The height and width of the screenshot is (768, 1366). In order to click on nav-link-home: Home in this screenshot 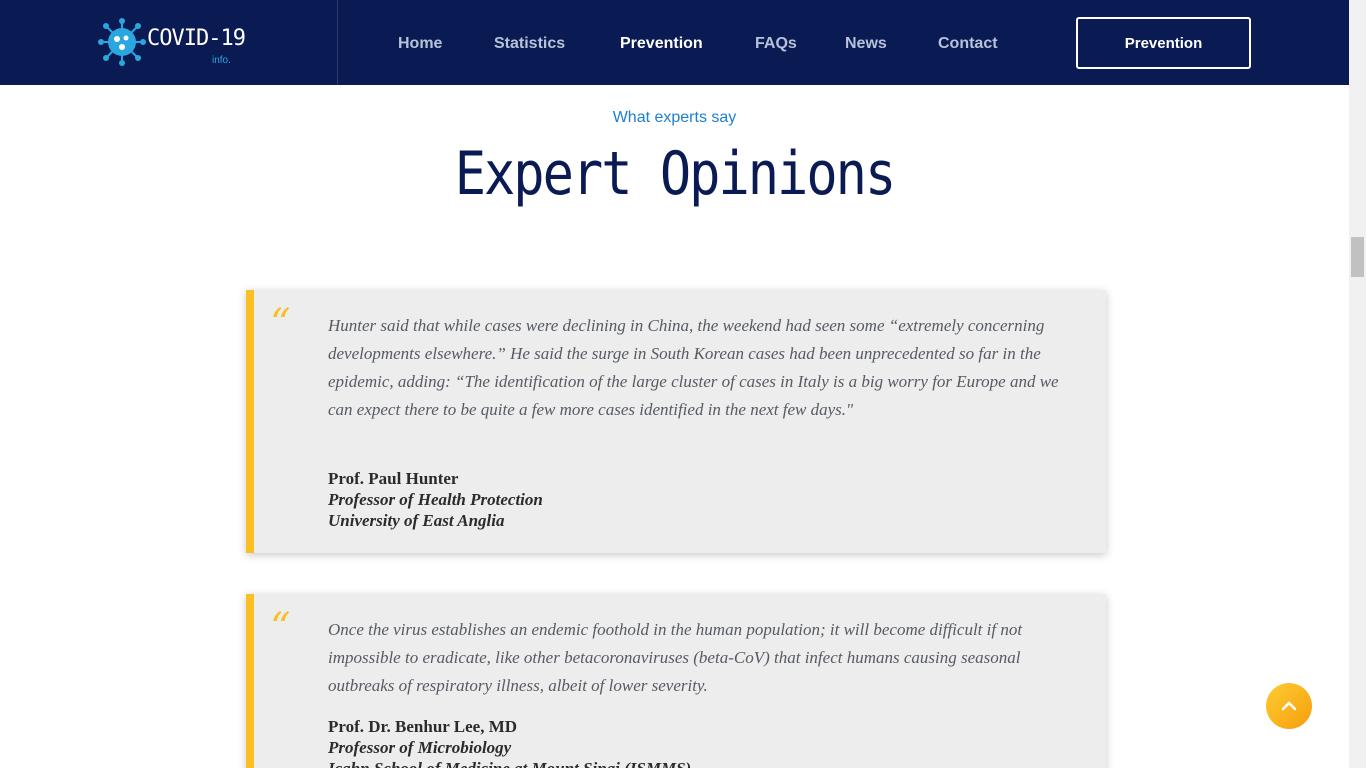, I will do `click(420, 44)`.